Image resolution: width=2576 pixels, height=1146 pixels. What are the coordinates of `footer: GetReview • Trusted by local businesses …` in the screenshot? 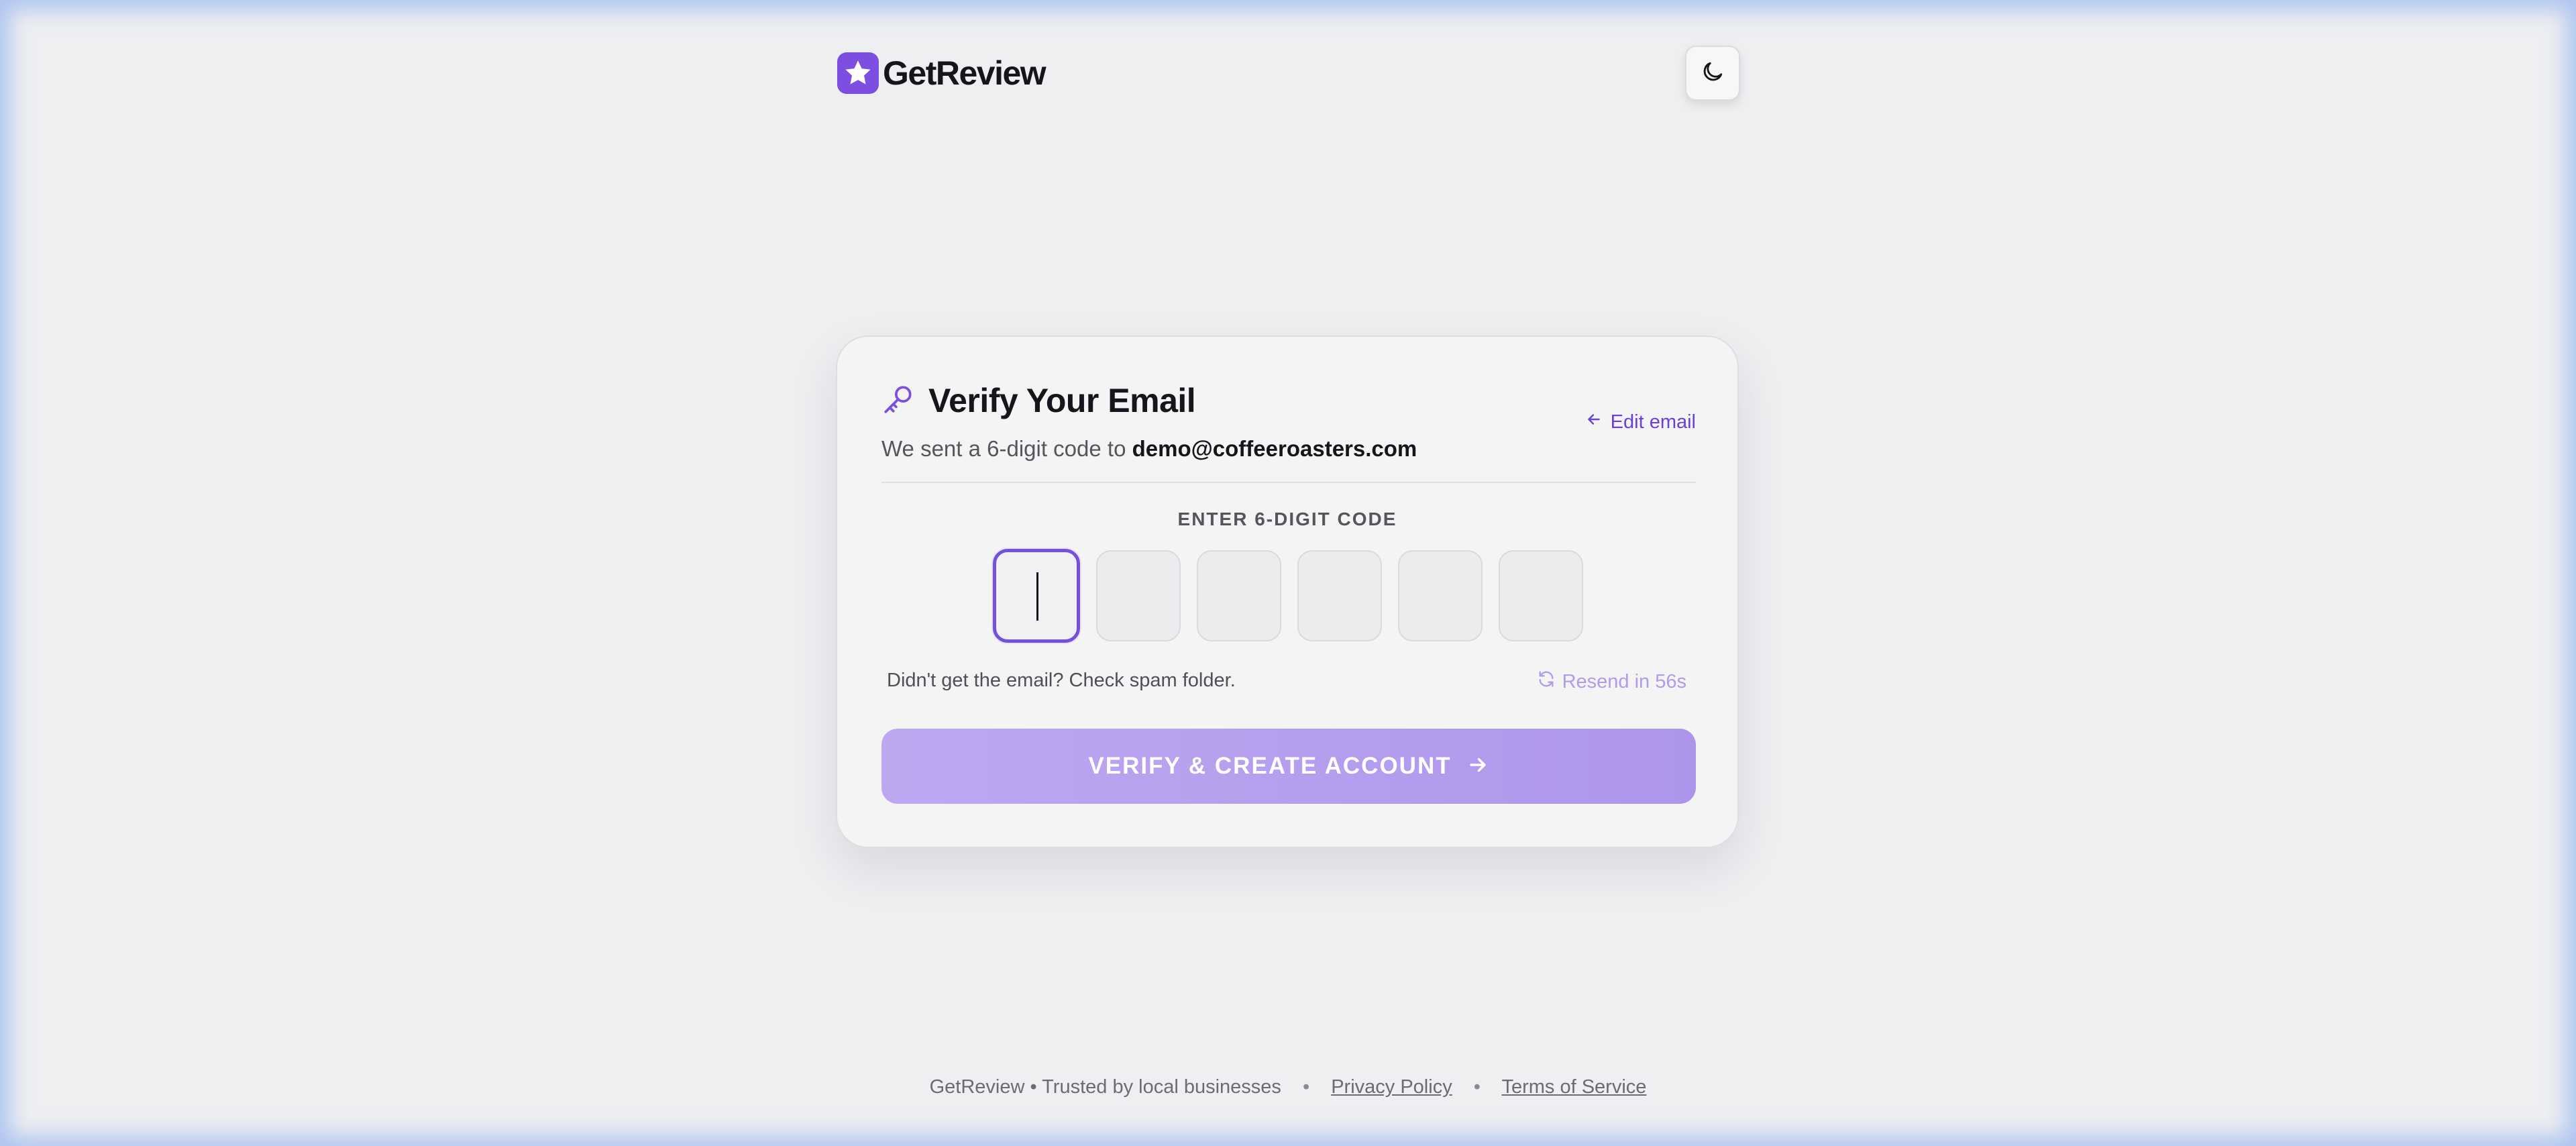 It's located at (1288, 1087).